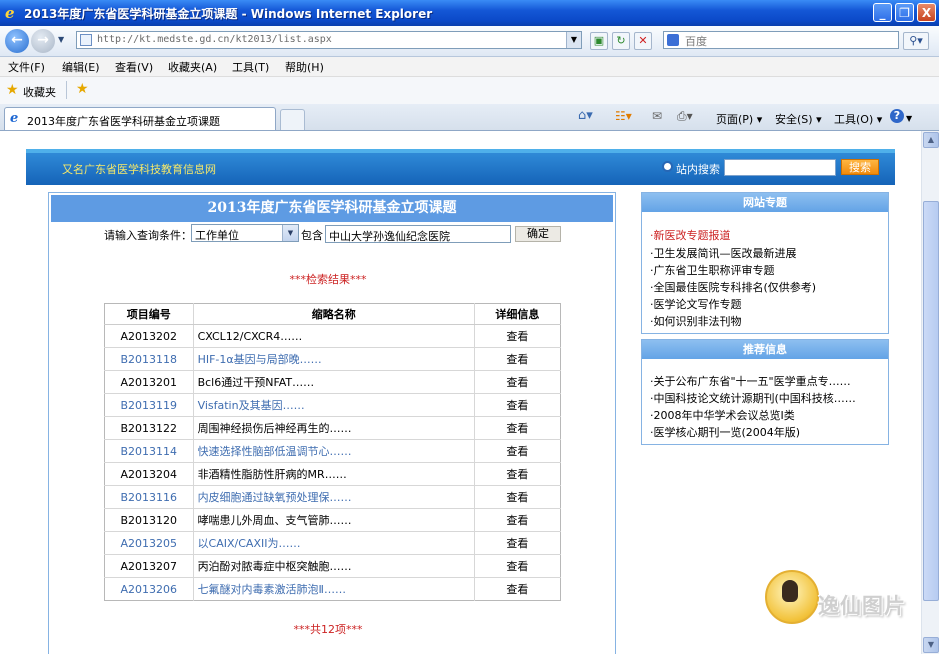  Describe the element at coordinates (882, 12) in the screenshot. I see `minimize-button: _` at that location.